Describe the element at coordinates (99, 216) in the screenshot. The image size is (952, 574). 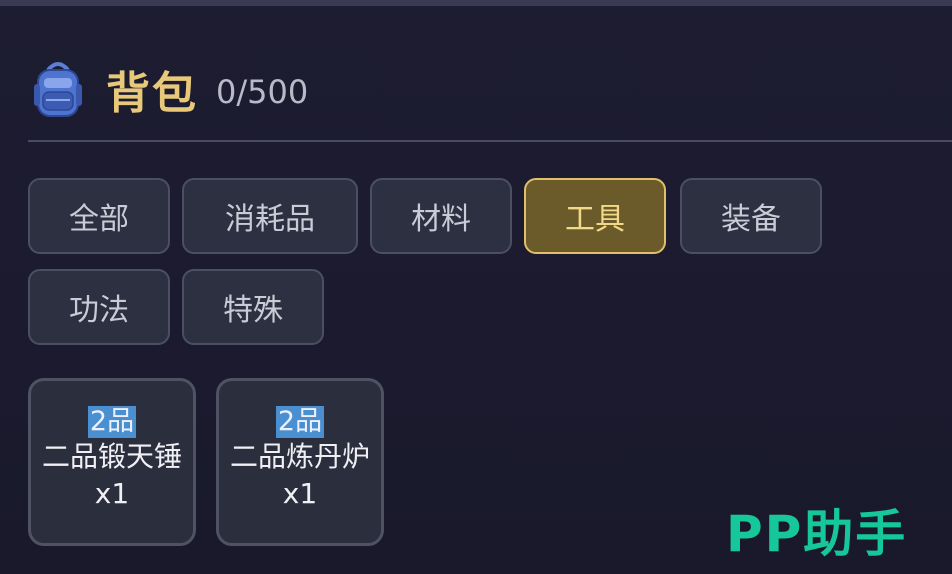
I see `tab-all: 全部` at that location.